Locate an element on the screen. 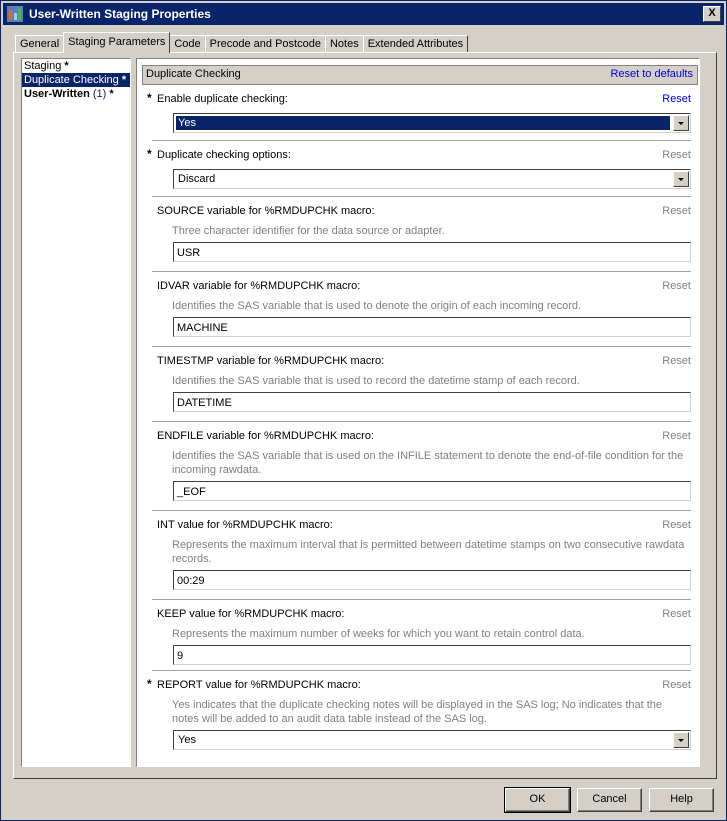 Image resolution: width=727 pixels, height=821 pixels. field-label: REPORT value for %RMDUPCHK macro: is located at coordinates (259, 685).